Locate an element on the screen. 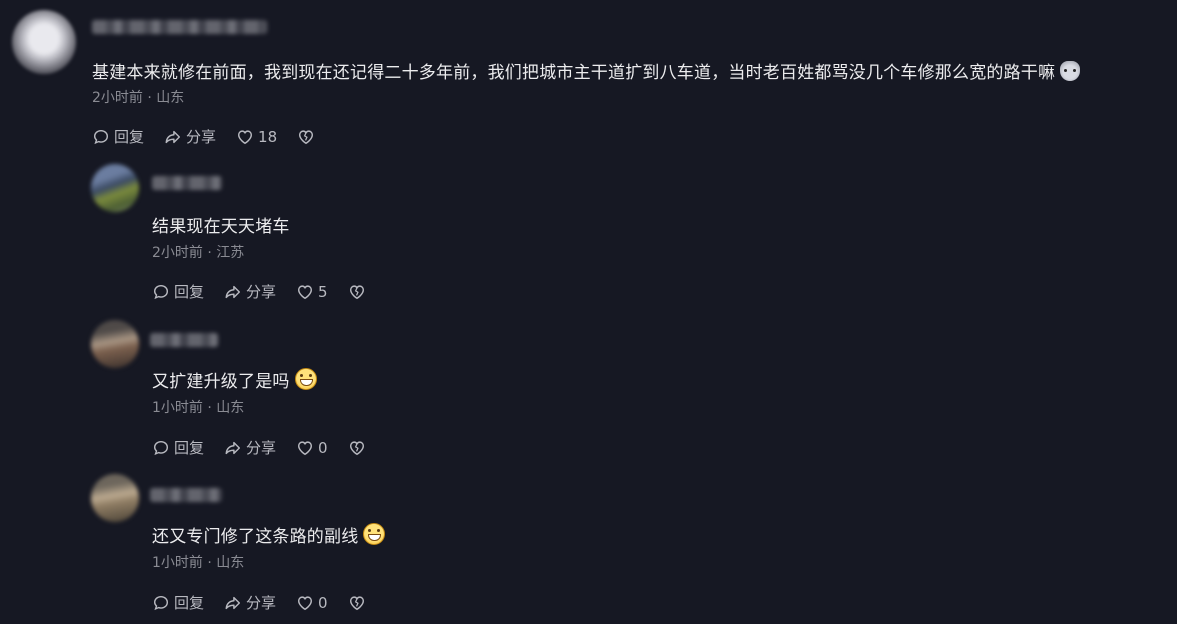 The height and width of the screenshot is (624, 1177). reply-time: 2小时前 is located at coordinates (177, 253).